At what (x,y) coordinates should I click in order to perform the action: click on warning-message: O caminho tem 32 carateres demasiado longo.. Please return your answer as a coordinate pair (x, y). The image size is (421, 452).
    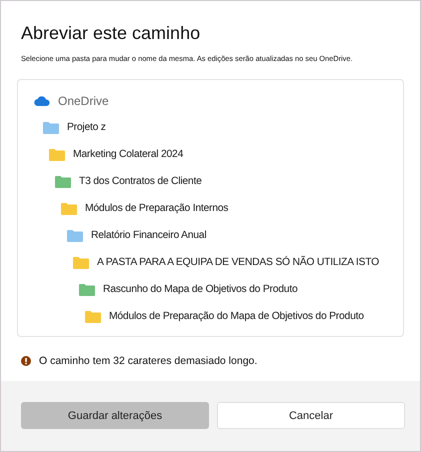
    Looking at the image, I should click on (148, 361).